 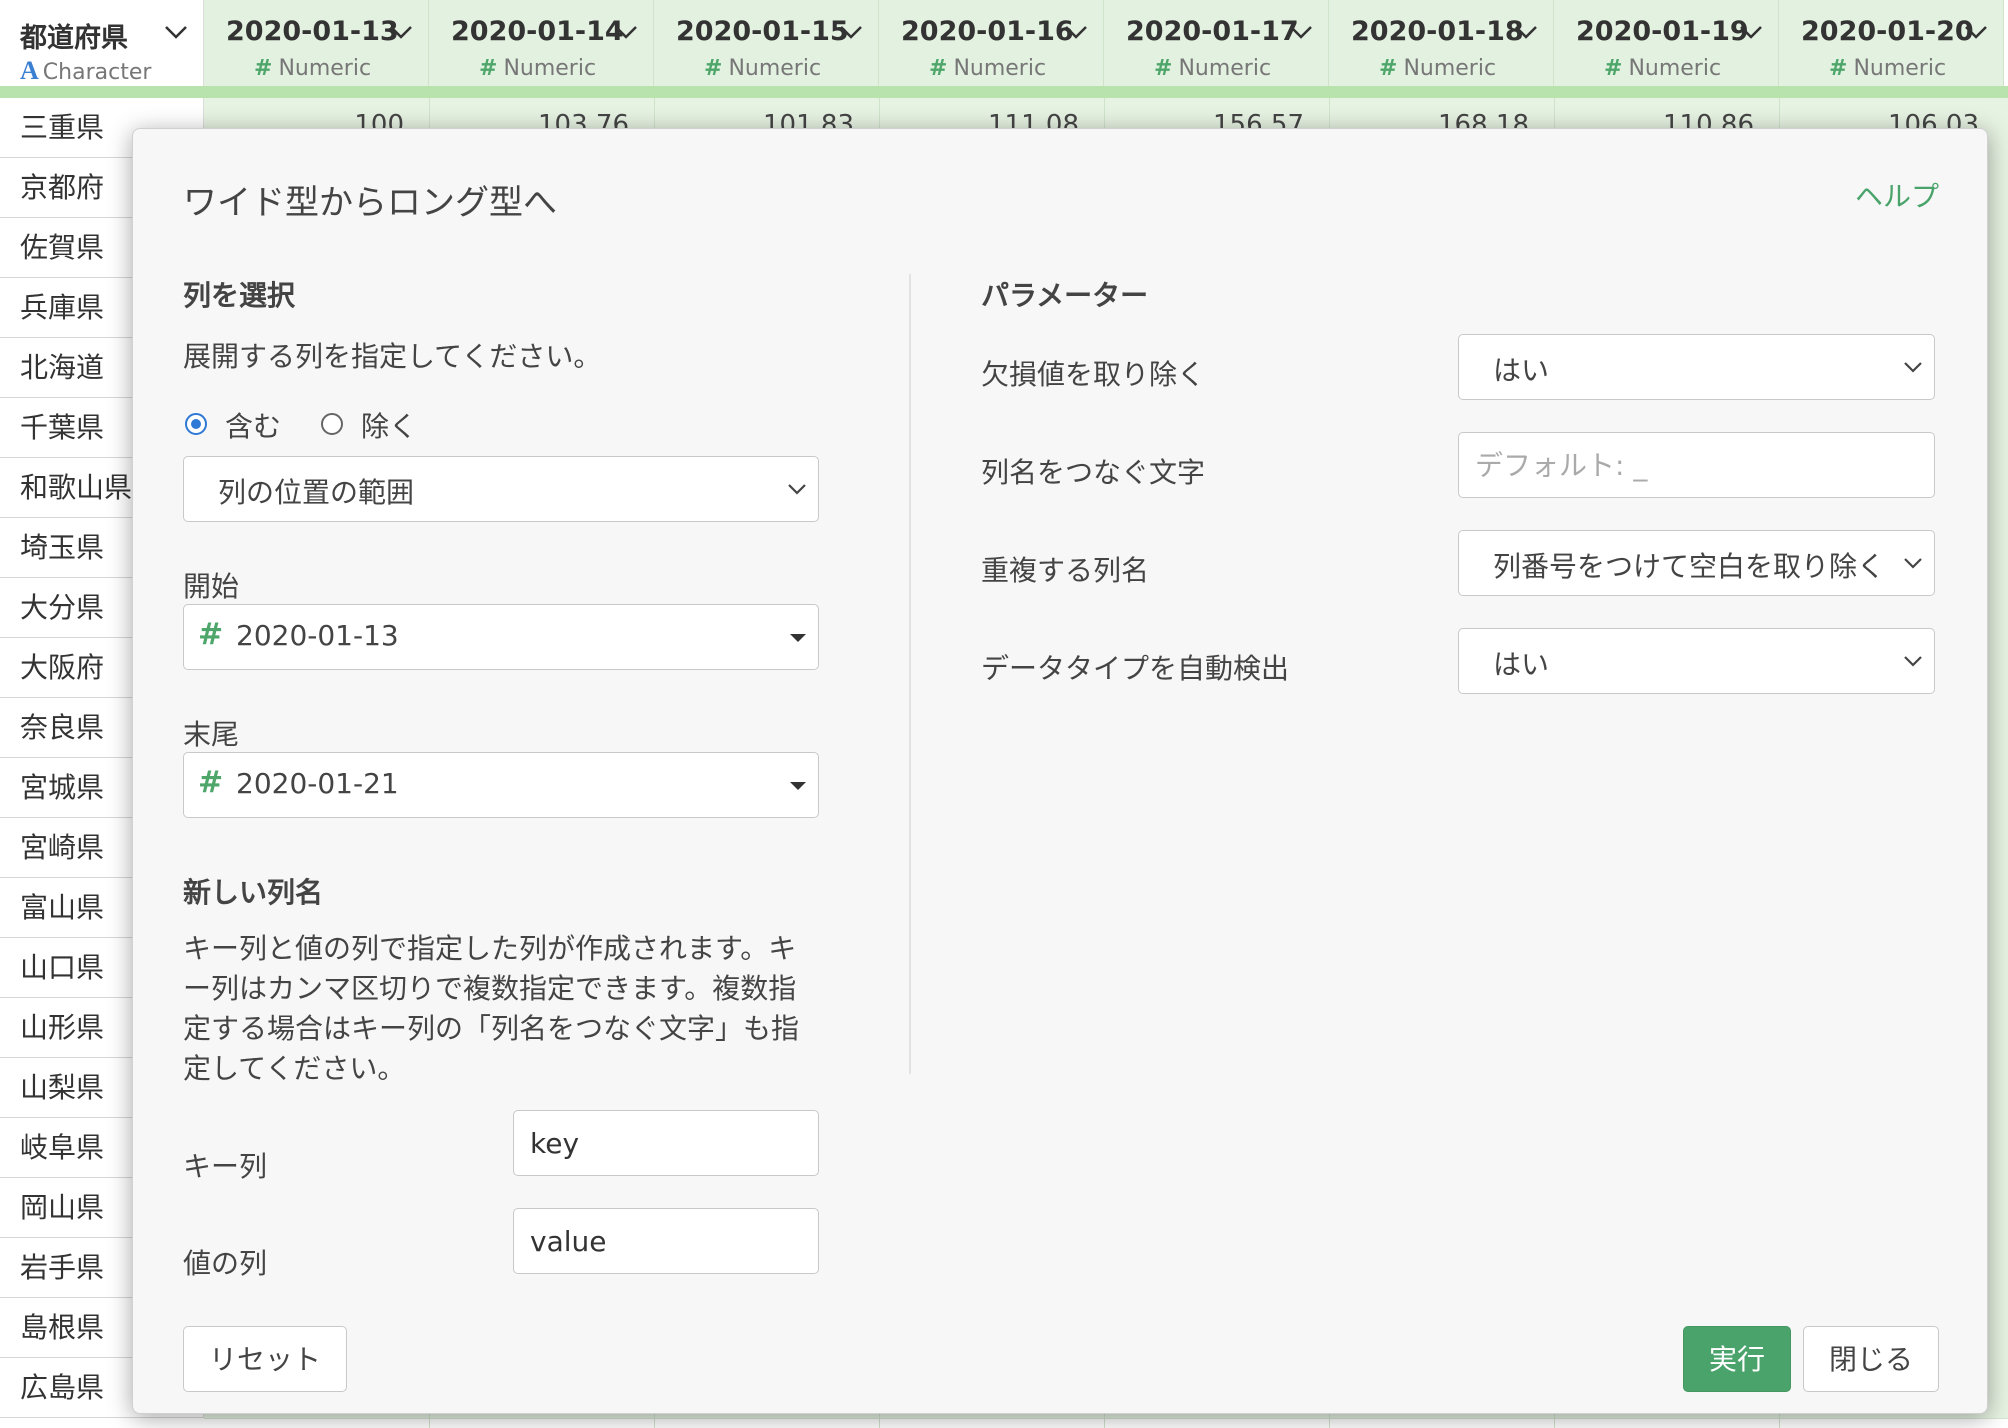 I want to click on end-label: 末尾, so click(x=211, y=734).